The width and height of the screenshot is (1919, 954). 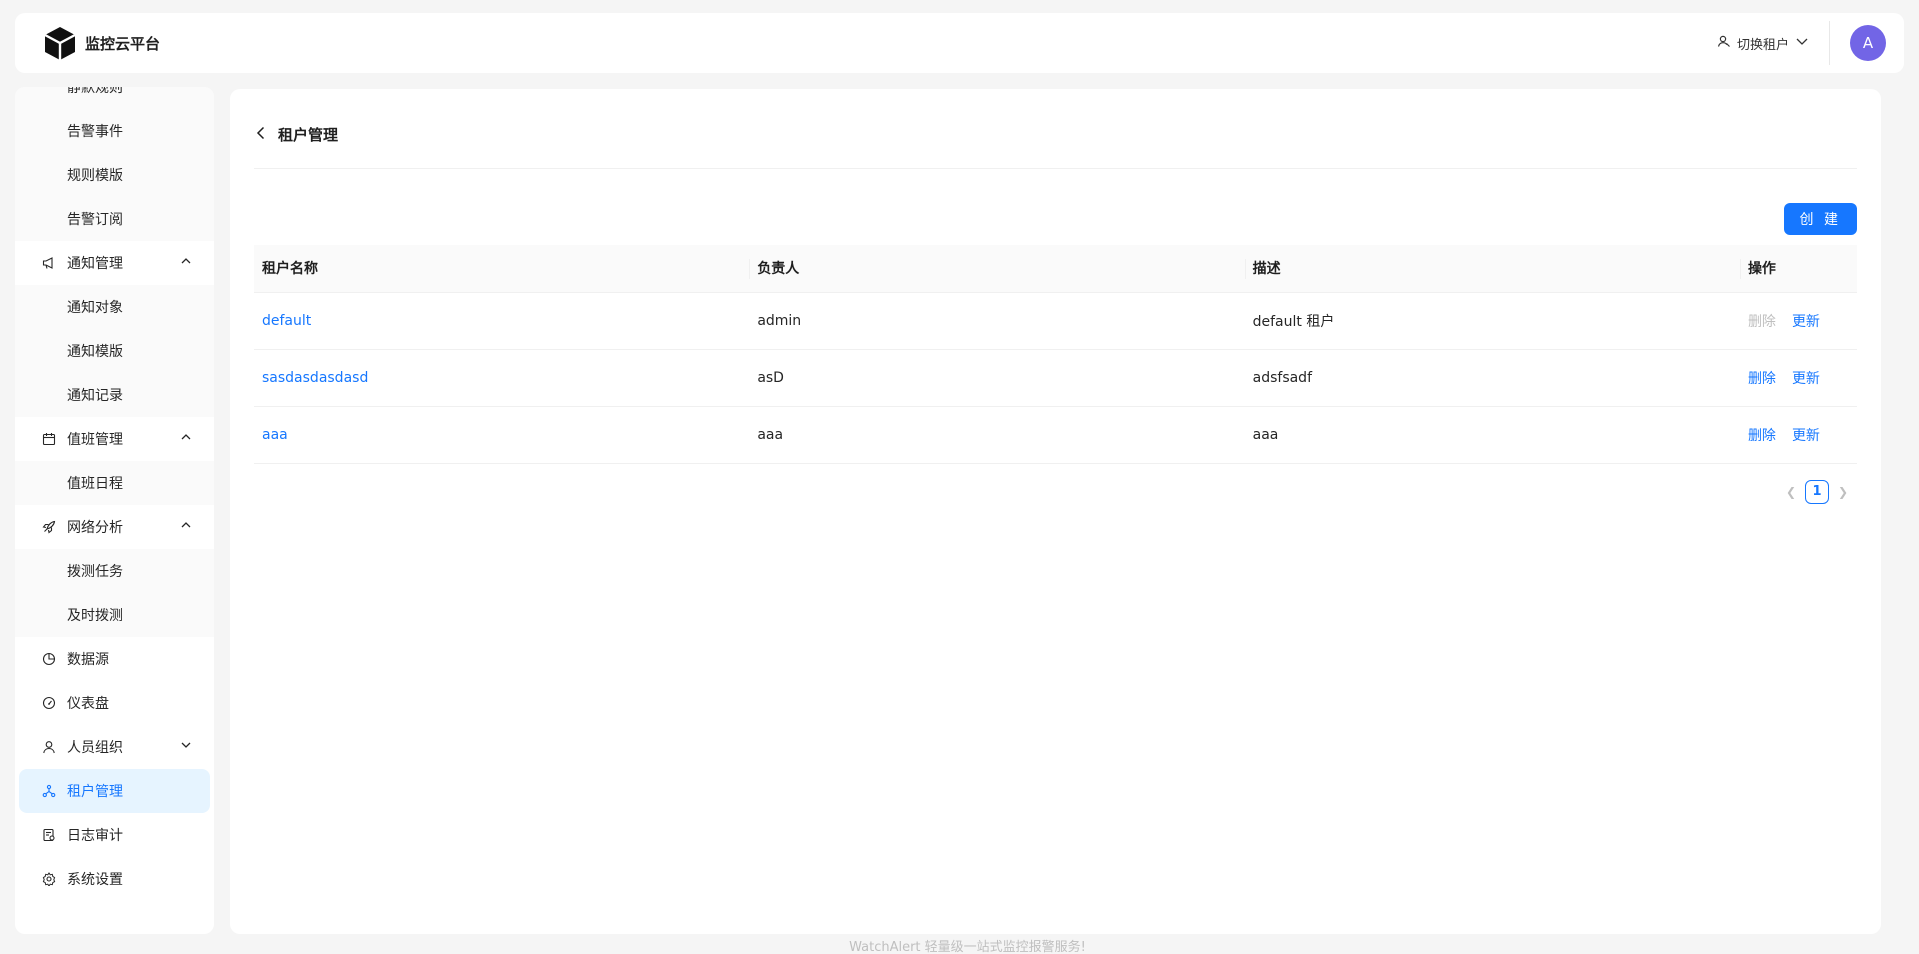 I want to click on megaphone-icon, so click(x=49, y=263).